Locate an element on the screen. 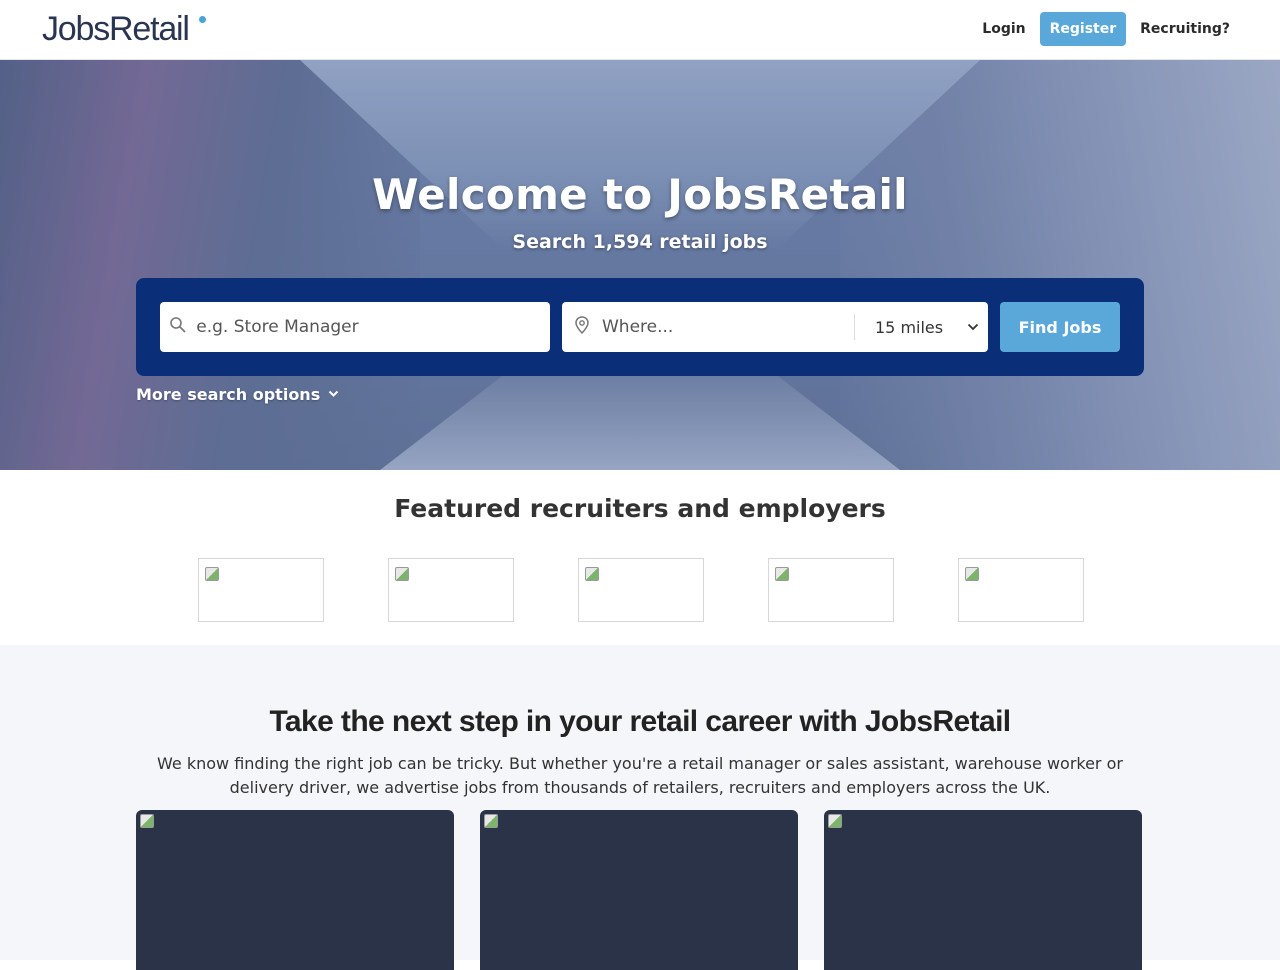  more-search-options-toggle: More search options is located at coordinates (237, 394).